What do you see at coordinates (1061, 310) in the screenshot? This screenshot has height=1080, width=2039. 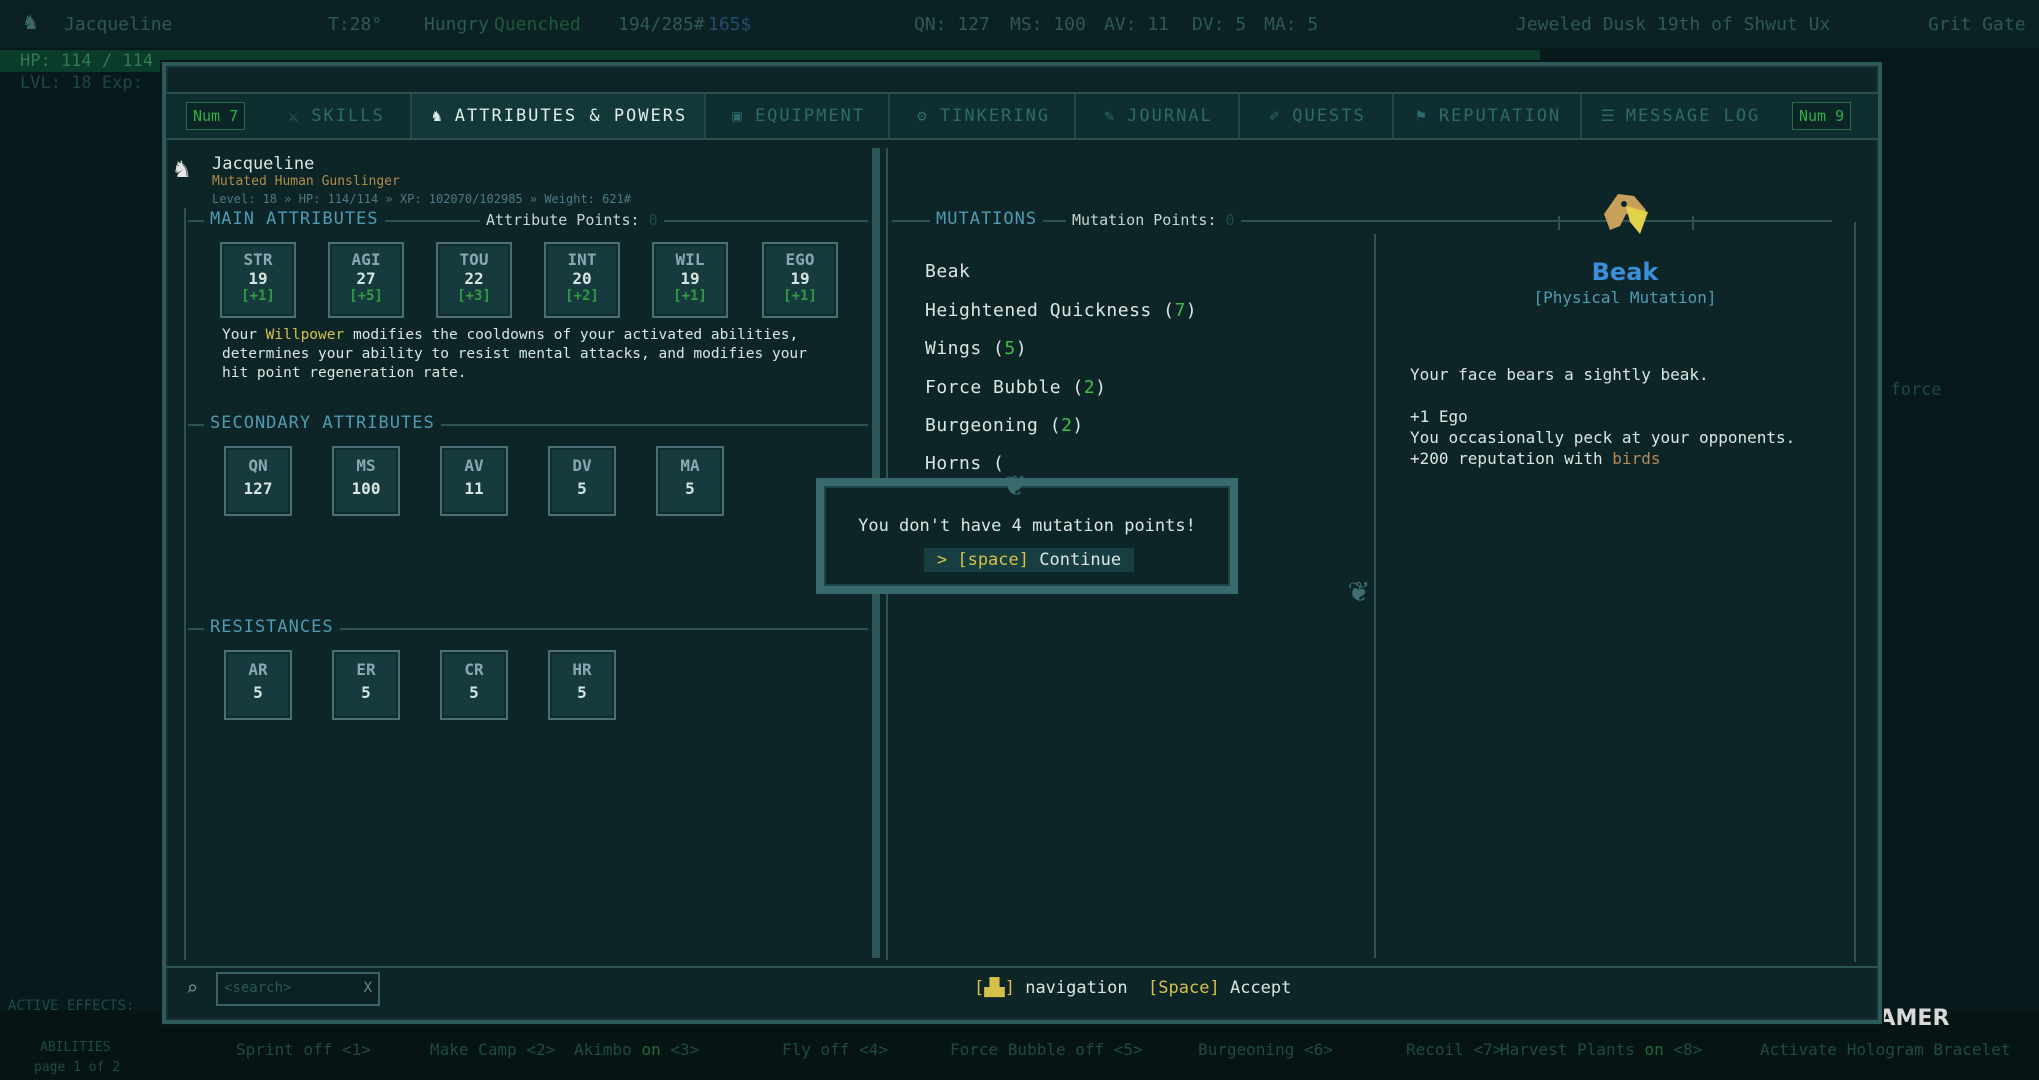 I see `mutation-heightened-quickness: Heightened Quickness (7)` at bounding box center [1061, 310].